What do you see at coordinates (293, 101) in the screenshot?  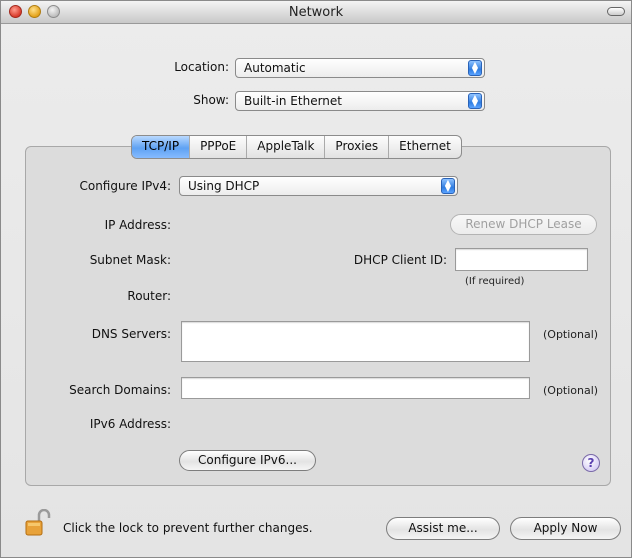 I see `show-value: Built-in Ethernet` at bounding box center [293, 101].